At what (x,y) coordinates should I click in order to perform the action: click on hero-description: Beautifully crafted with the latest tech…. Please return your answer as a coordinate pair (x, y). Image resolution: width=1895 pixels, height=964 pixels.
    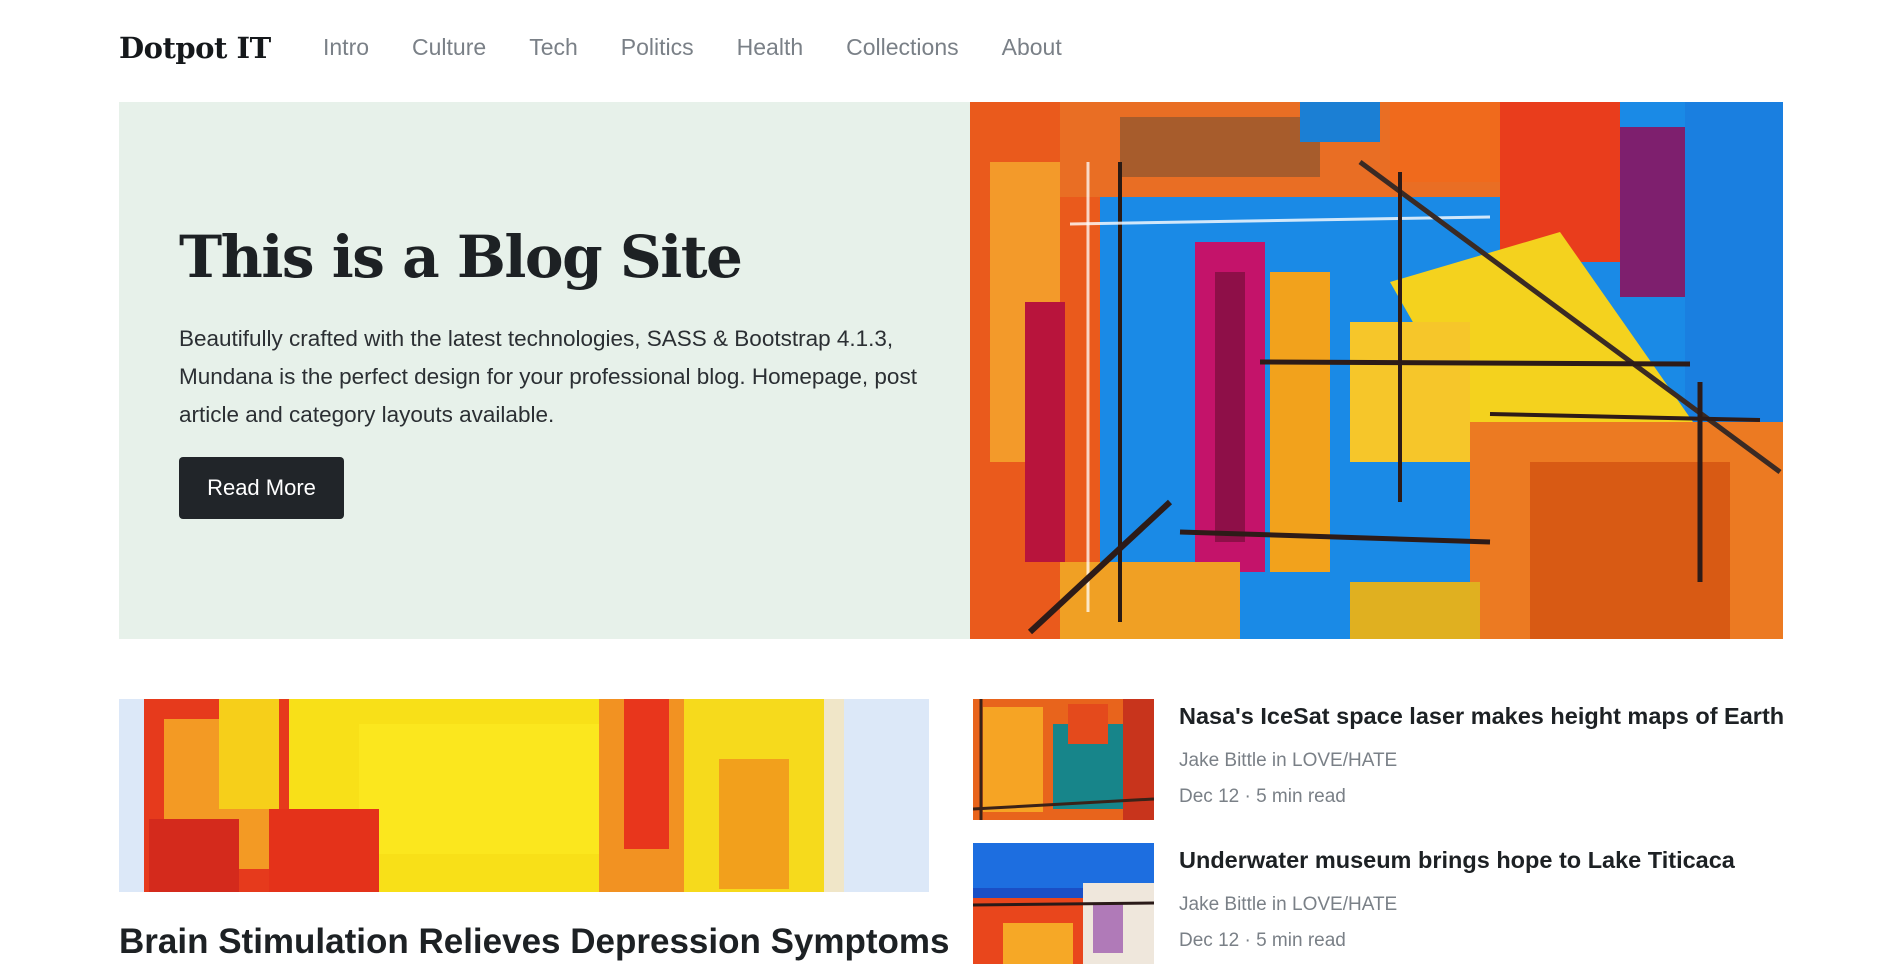
    Looking at the image, I should click on (548, 376).